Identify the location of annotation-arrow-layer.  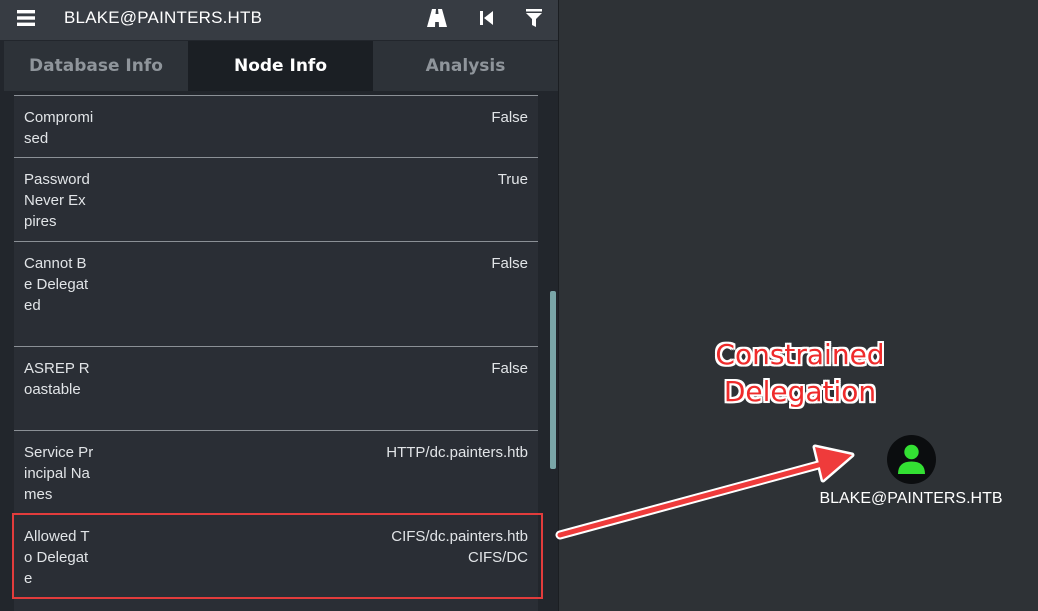
(705, 492).